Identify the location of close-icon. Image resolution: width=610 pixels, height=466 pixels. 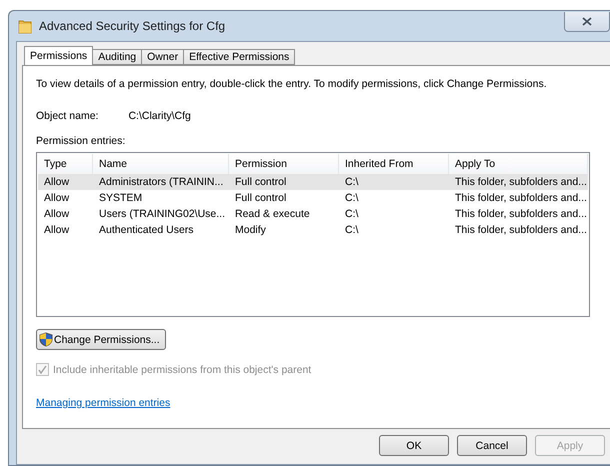
(587, 21).